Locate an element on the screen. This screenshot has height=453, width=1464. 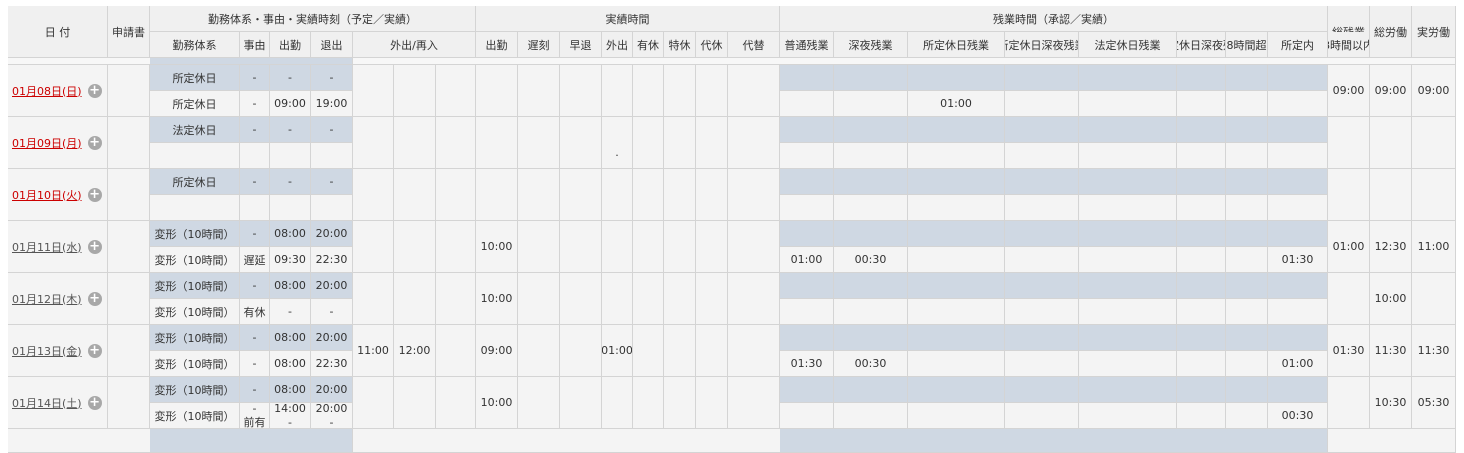
application-cell is located at coordinates (129, 195).